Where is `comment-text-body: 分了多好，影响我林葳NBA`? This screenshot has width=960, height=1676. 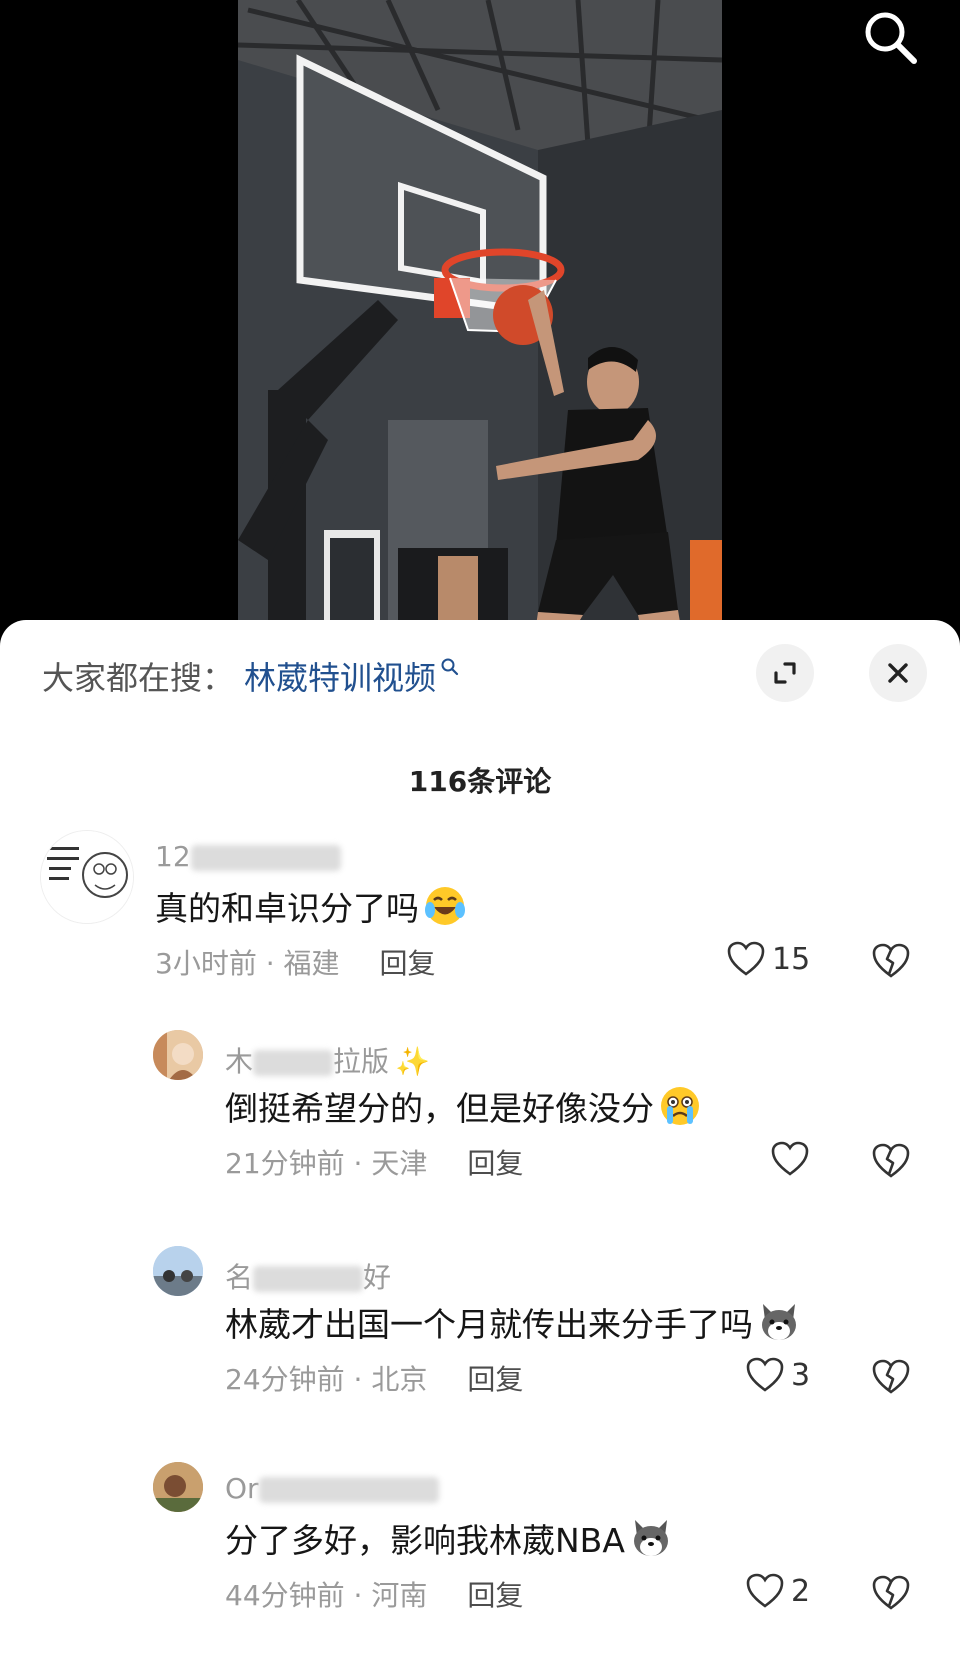
comment-text-body: 分了多好，影响我林葳NBA is located at coordinates (425, 1540).